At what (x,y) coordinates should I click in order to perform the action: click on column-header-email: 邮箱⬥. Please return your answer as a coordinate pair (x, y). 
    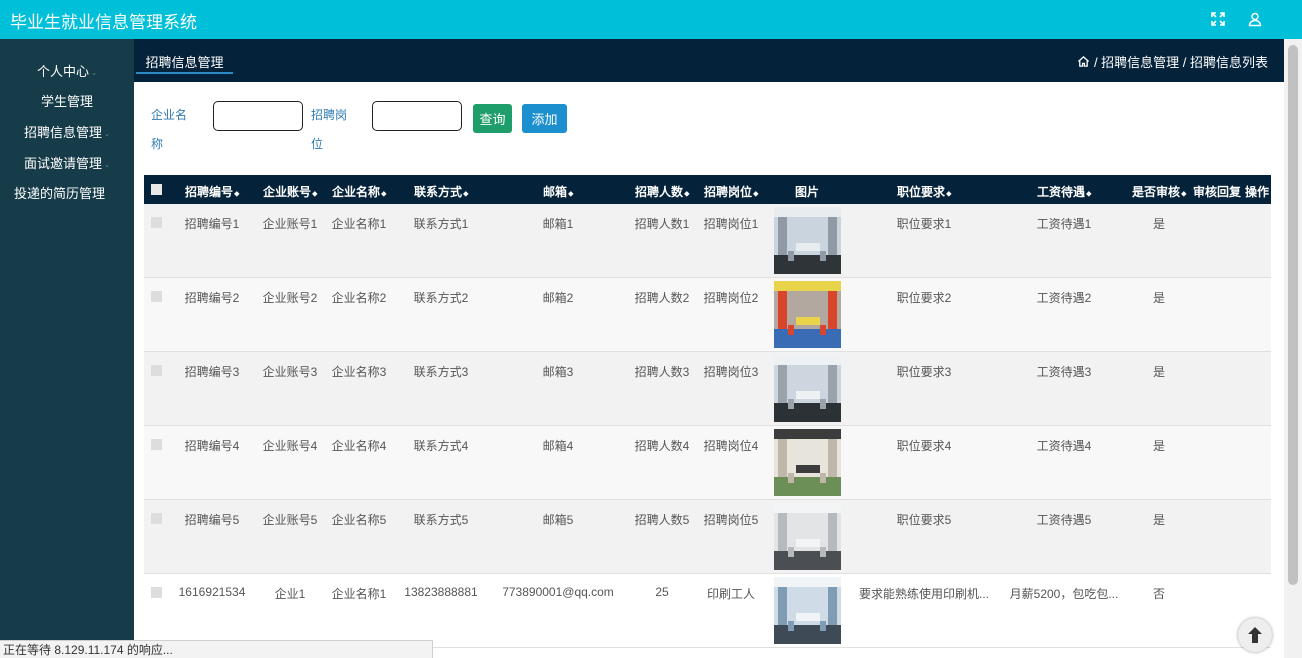
    Looking at the image, I should click on (558, 191).